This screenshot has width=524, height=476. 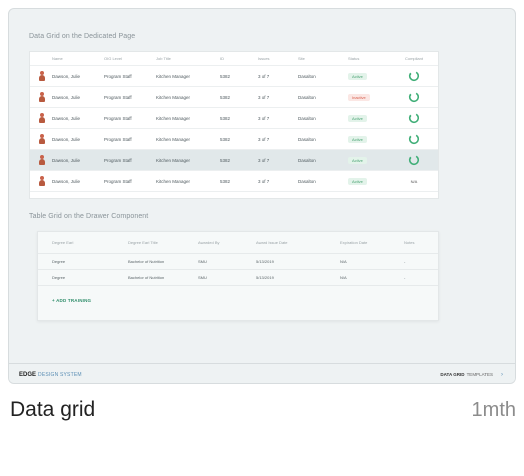 What do you see at coordinates (354, 242) in the screenshot?
I see `drawer-column-expiration: Expiration Date` at bounding box center [354, 242].